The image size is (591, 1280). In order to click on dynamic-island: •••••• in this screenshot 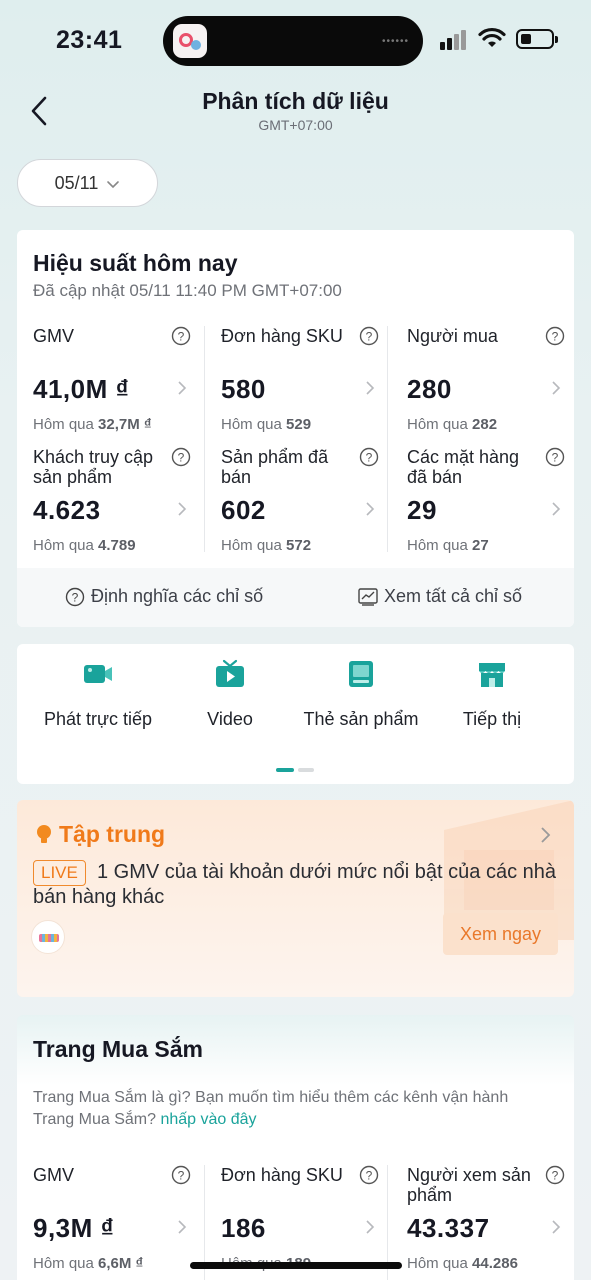, I will do `click(293, 41)`.